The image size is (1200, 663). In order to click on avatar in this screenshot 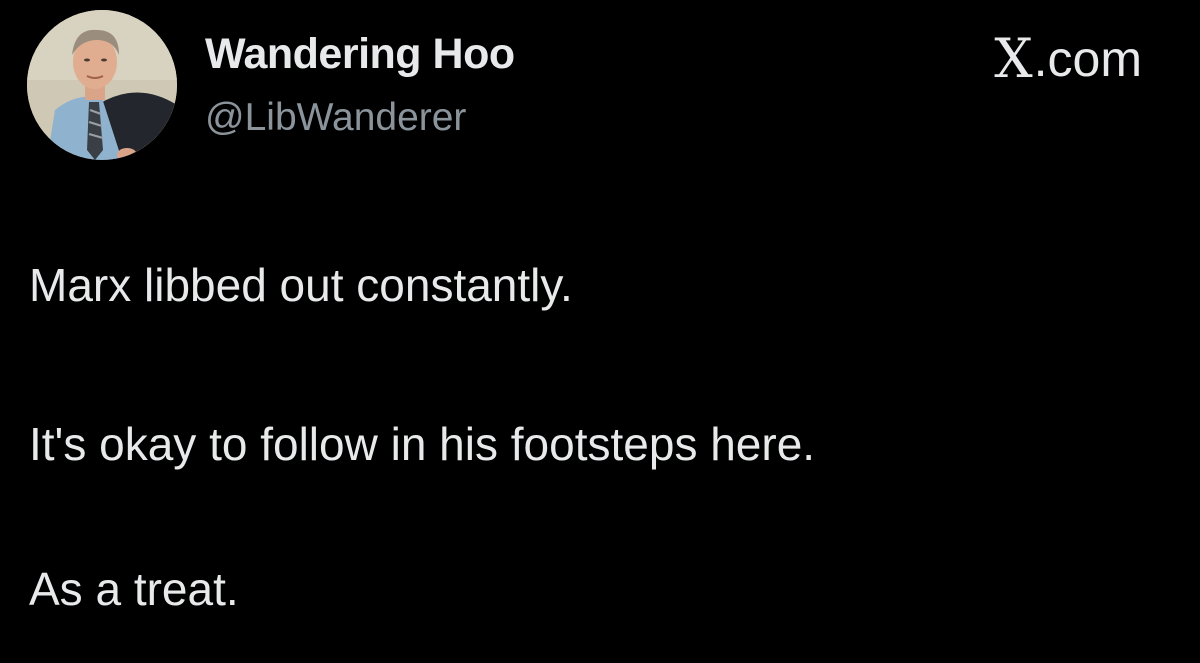, I will do `click(102, 85)`.